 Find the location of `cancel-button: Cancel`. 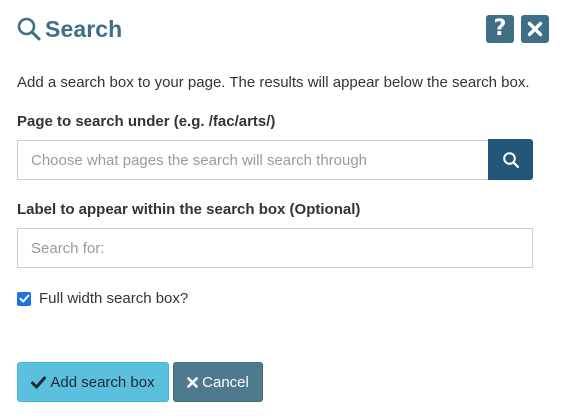

cancel-button: Cancel is located at coordinates (218, 382).